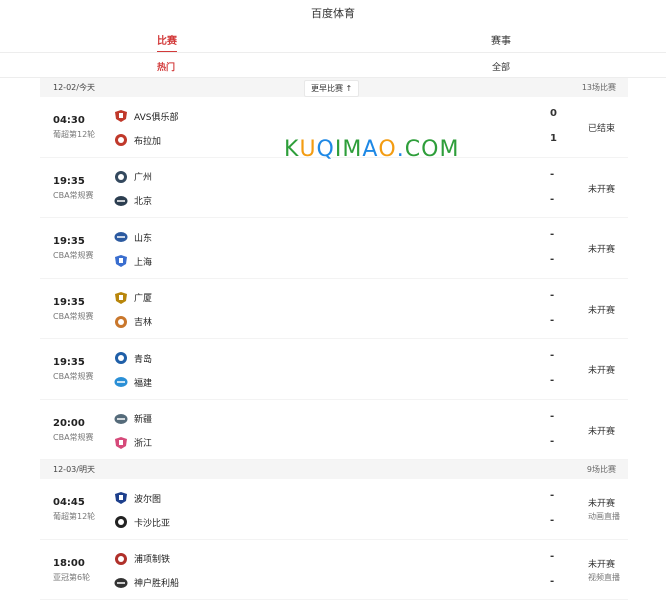 The width and height of the screenshot is (666, 604). I want to click on match-row: 20:00 CBA常规赛 新疆 浙江 - - 未开赛, so click(334, 430).